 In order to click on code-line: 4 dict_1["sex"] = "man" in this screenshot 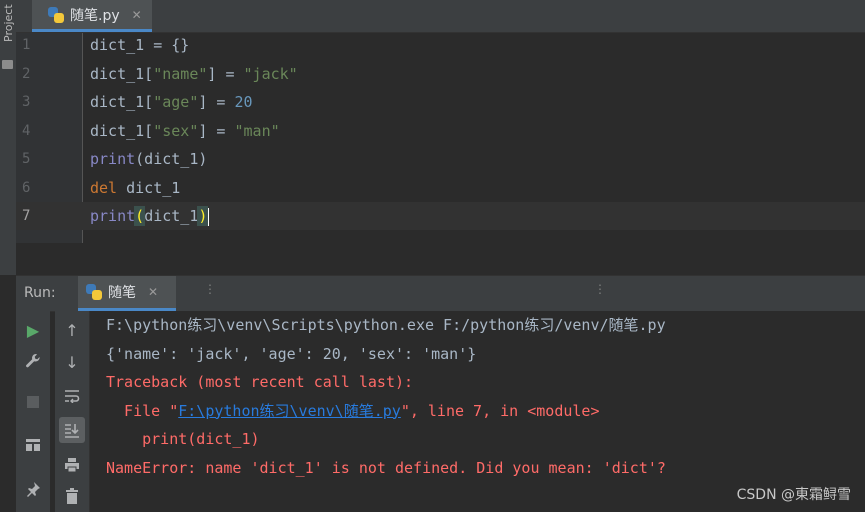, I will do `click(440, 131)`.